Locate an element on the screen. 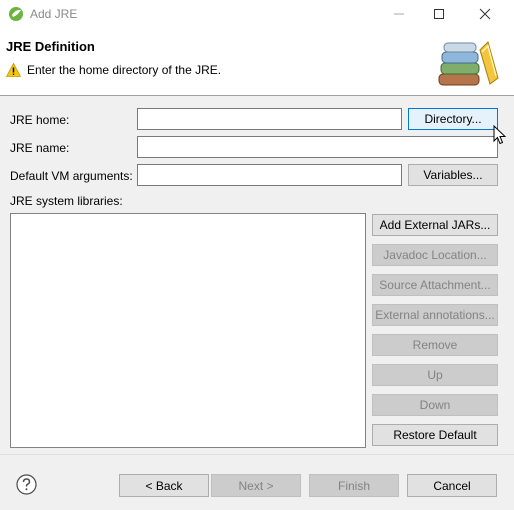 The width and height of the screenshot is (514, 510). cancel-button: Cancel is located at coordinates (452, 485).